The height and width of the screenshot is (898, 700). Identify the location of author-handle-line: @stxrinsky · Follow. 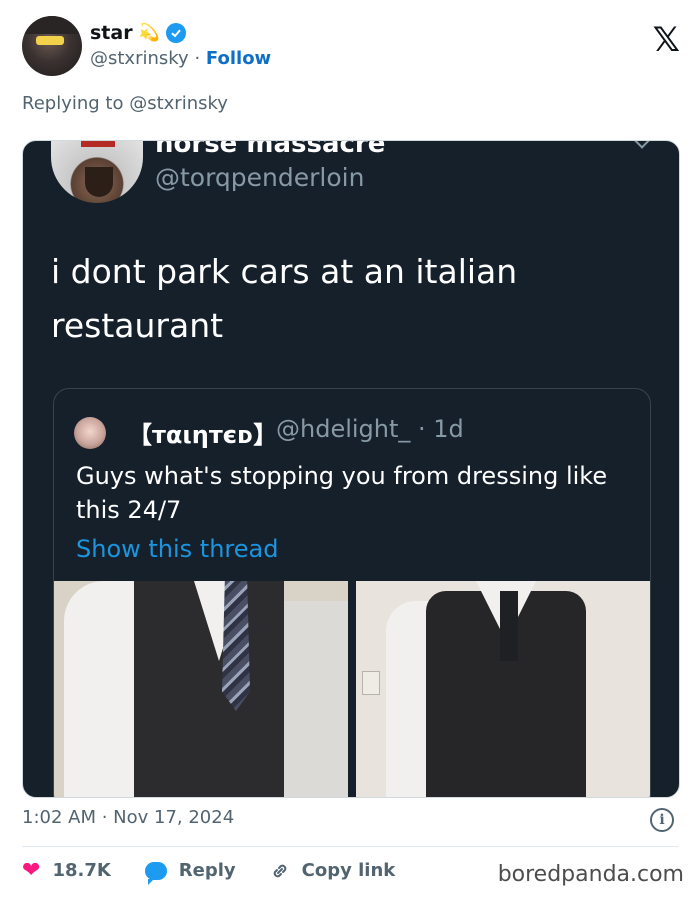
(180, 58).